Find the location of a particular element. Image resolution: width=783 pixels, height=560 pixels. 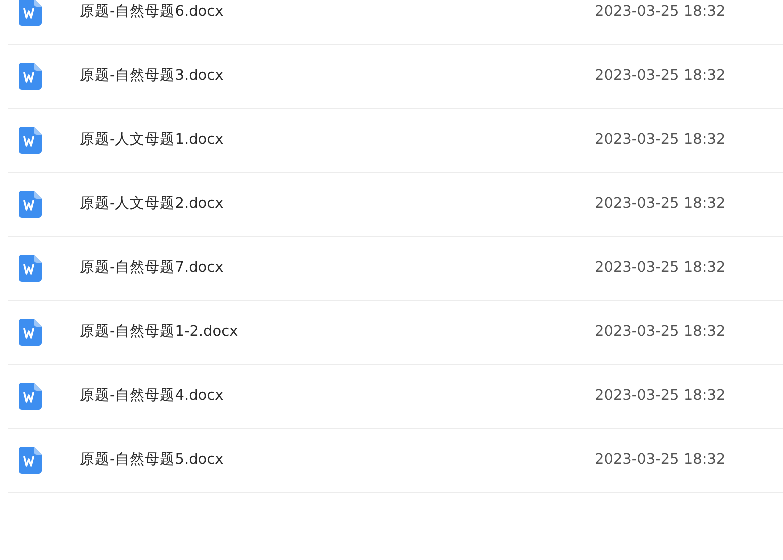

file-name: 原题-自然母题5.docx is located at coordinates (152, 460).